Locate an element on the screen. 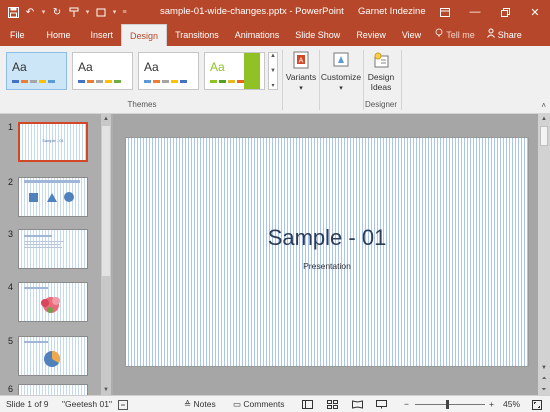 The image size is (550, 412). thumbnail-scrollbar: ▲ ▼ is located at coordinates (106, 254).